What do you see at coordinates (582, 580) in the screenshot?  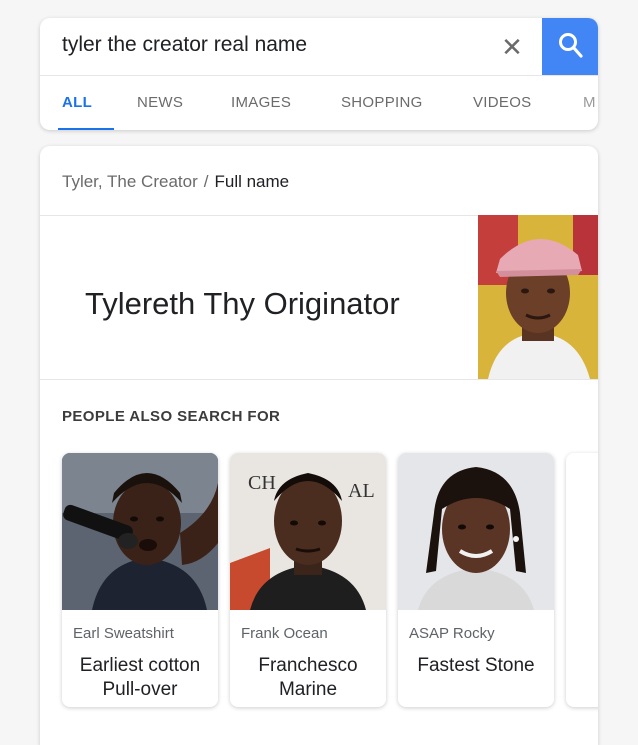 I see `person-card-next` at bounding box center [582, 580].